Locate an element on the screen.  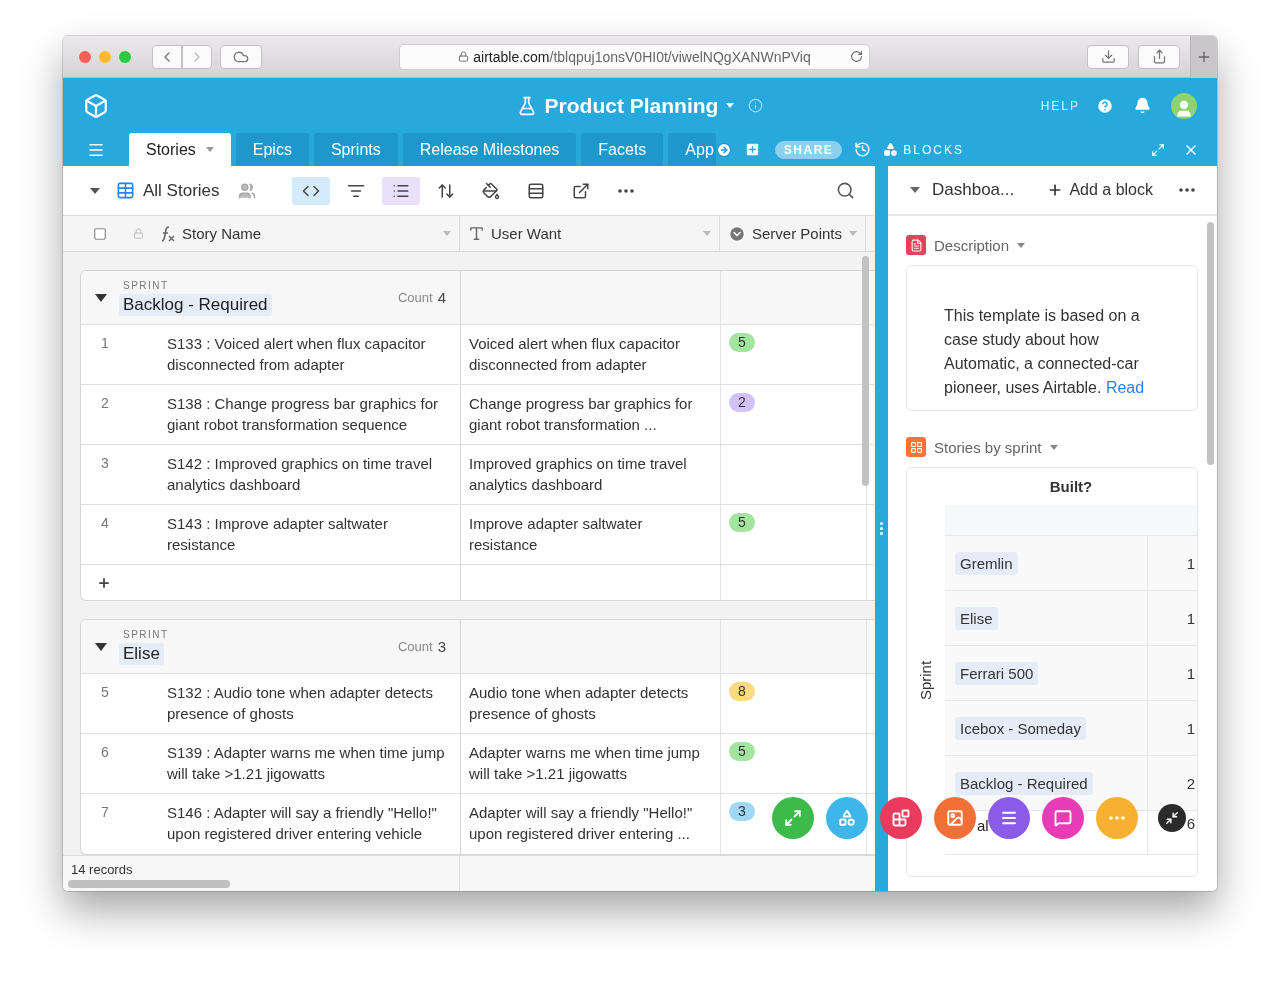
read-more-link: Read is located at coordinates (1125, 387).